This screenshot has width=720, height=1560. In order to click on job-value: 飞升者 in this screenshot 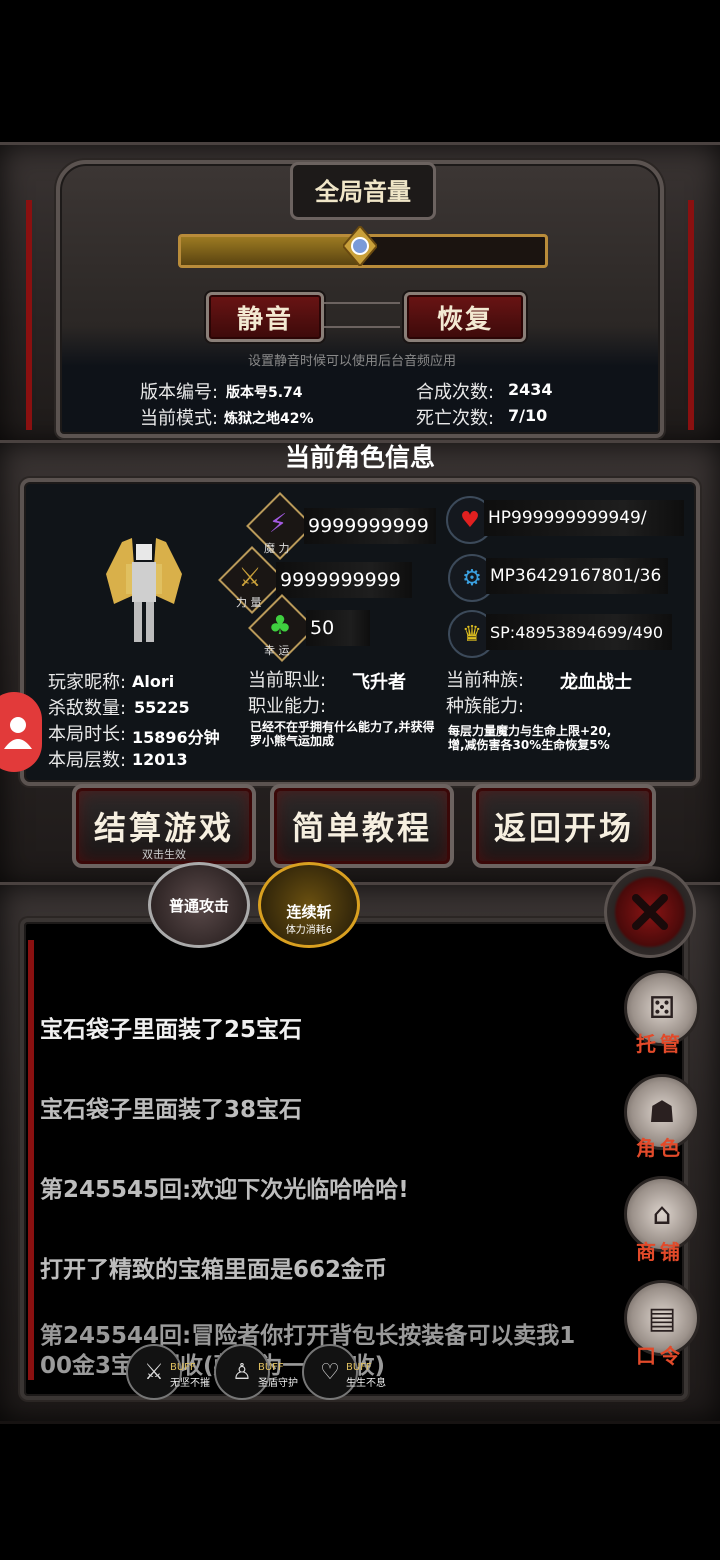, I will do `click(379, 682)`.